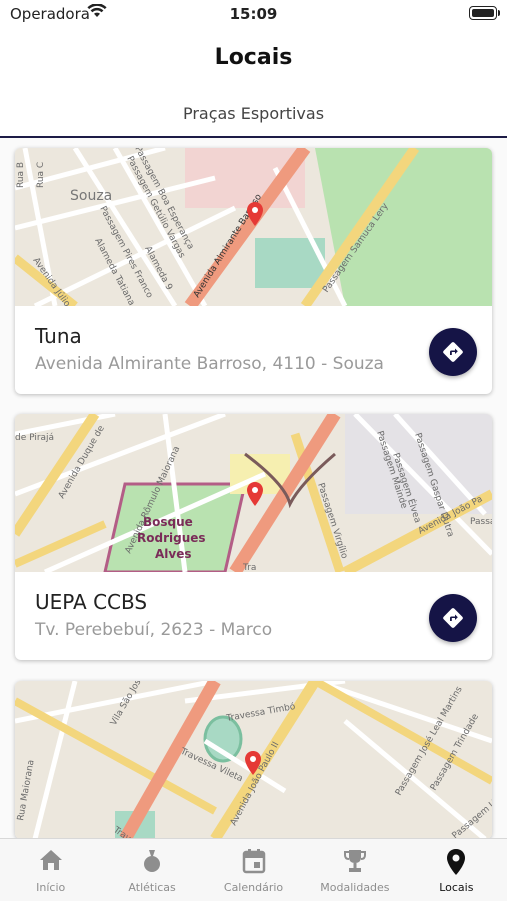 Image resolution: width=507 pixels, height=901 pixels. What do you see at coordinates (253, 861) in the screenshot?
I see `calendar-icon` at bounding box center [253, 861].